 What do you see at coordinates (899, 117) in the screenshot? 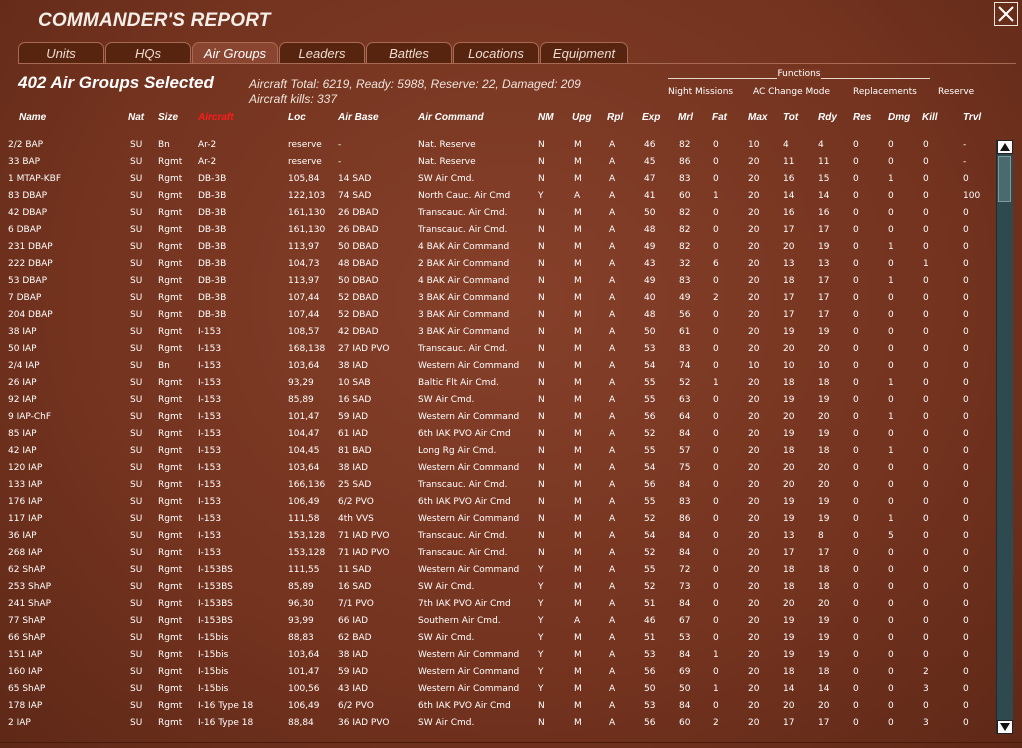
I see `col-header-dmg: Dmg` at bounding box center [899, 117].